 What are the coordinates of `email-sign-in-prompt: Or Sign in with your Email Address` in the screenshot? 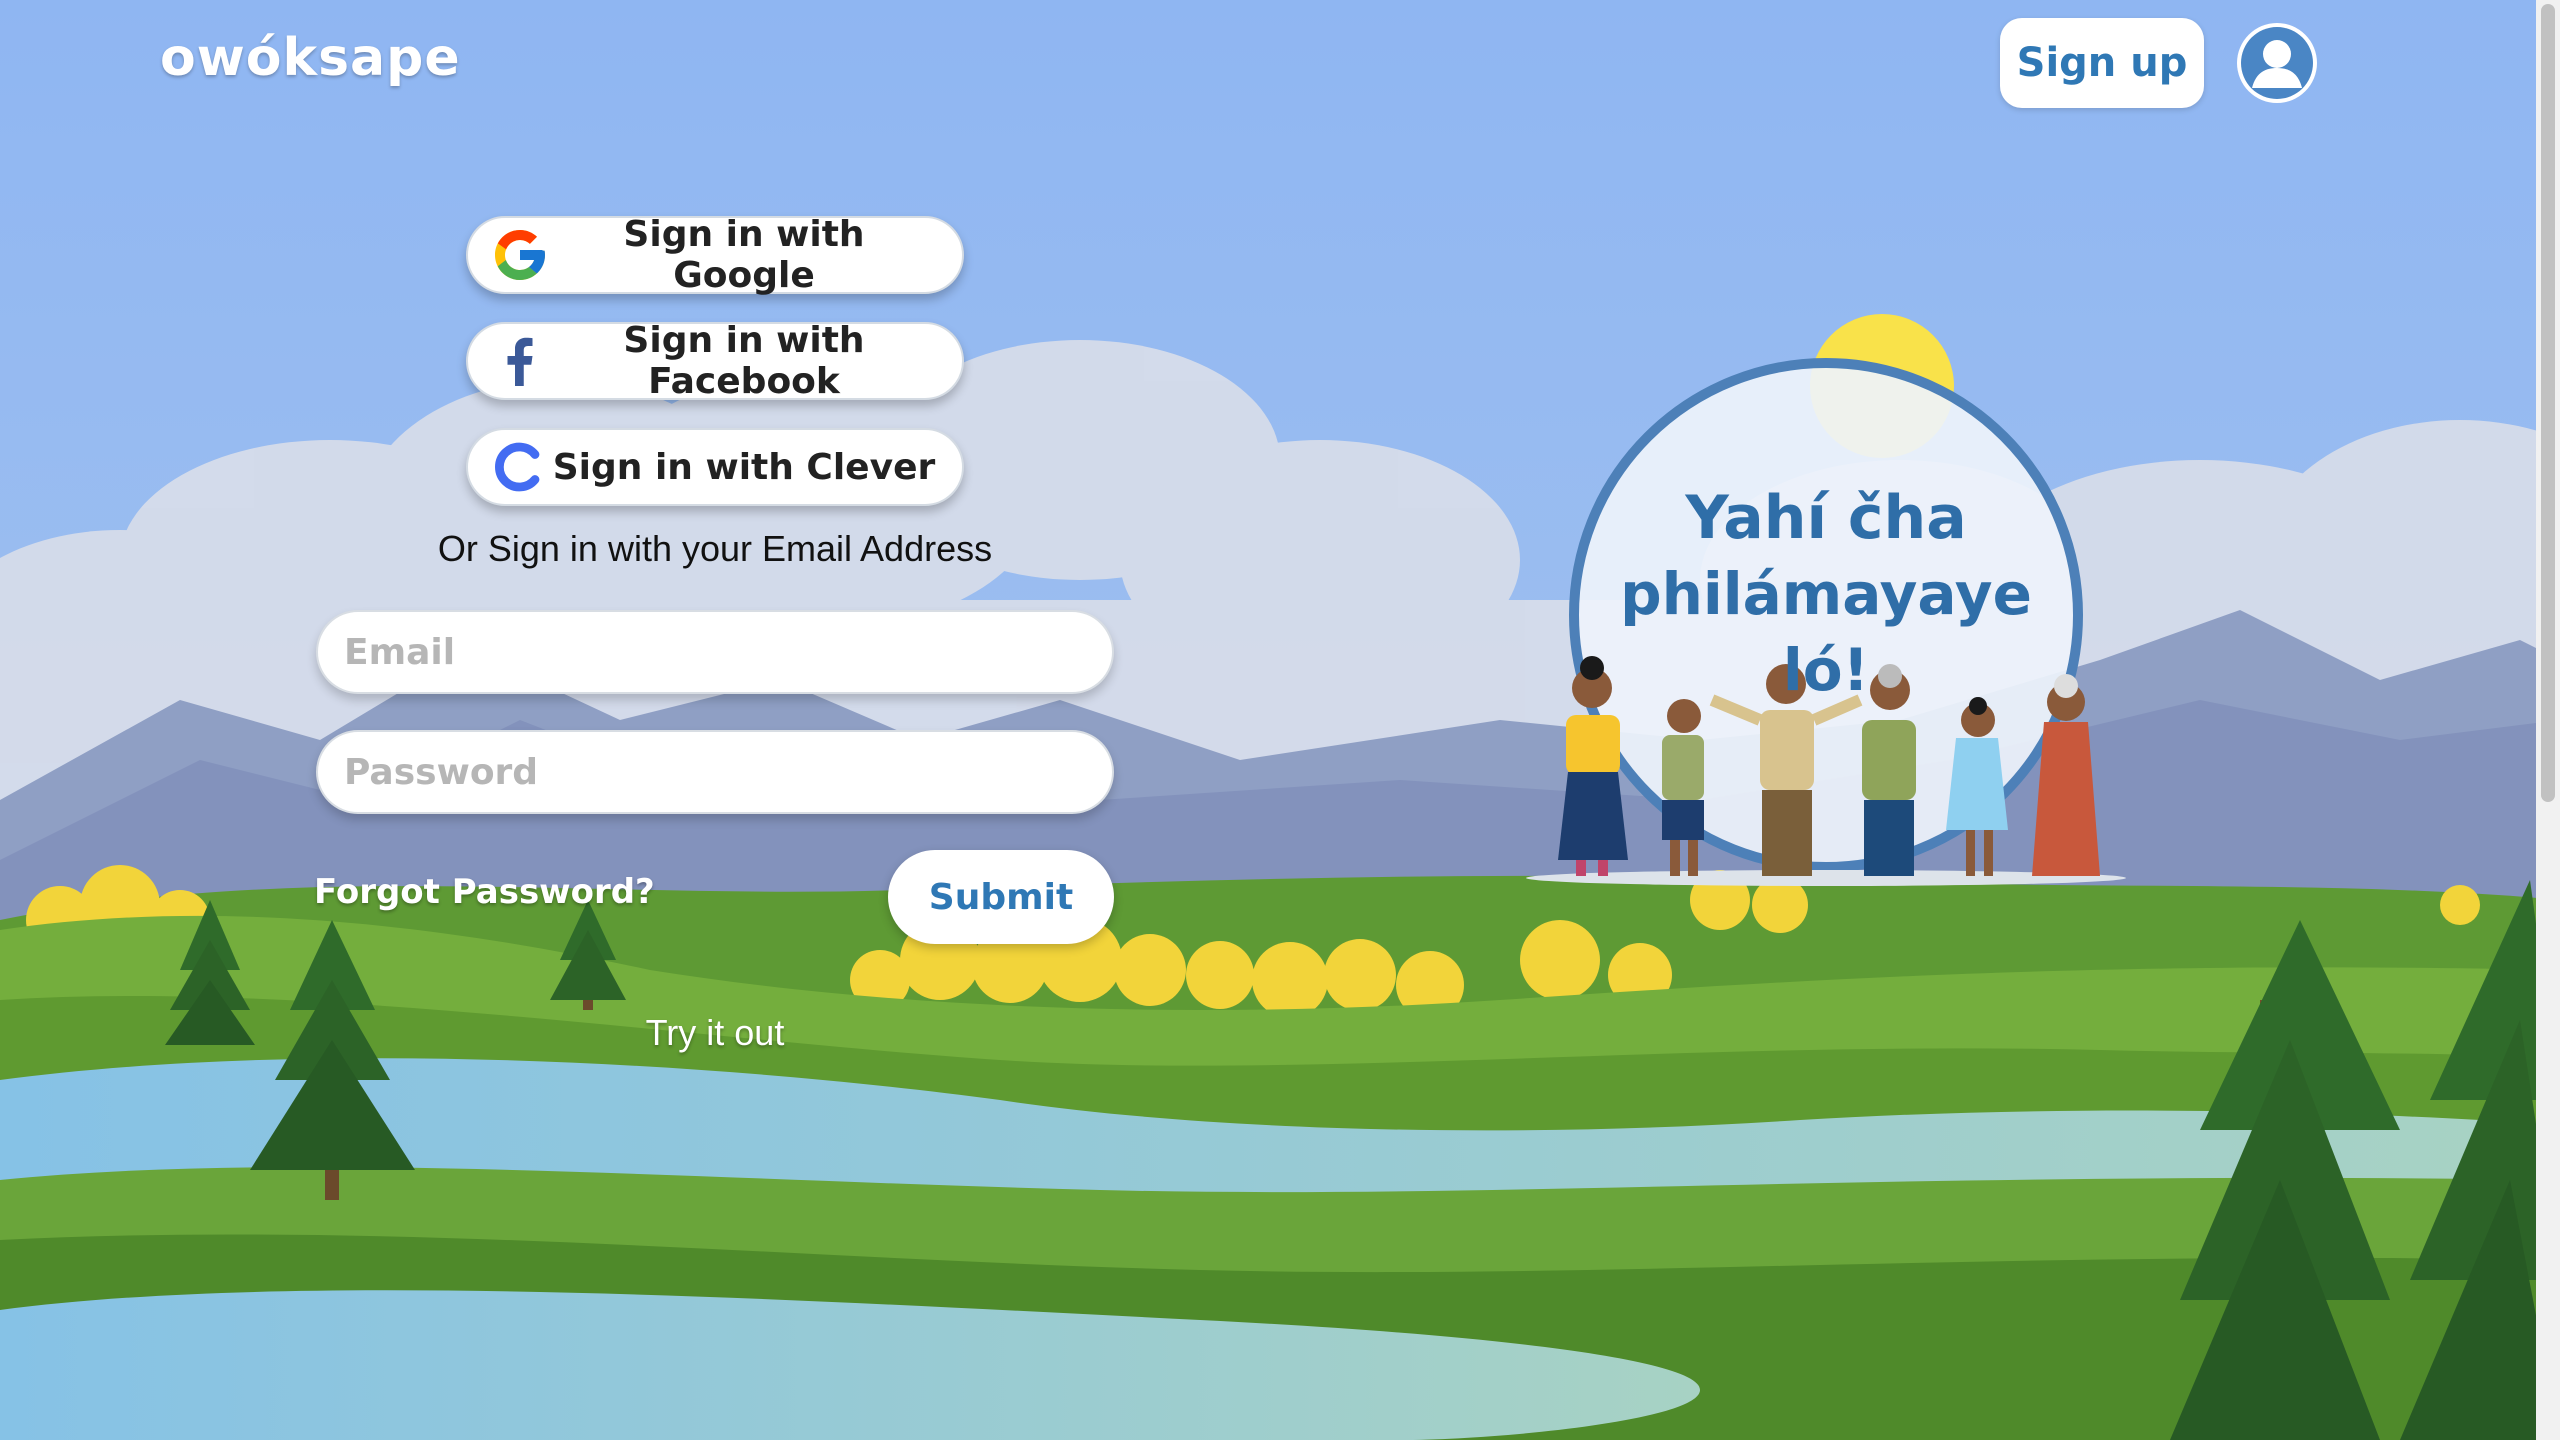 It's located at (715, 548).